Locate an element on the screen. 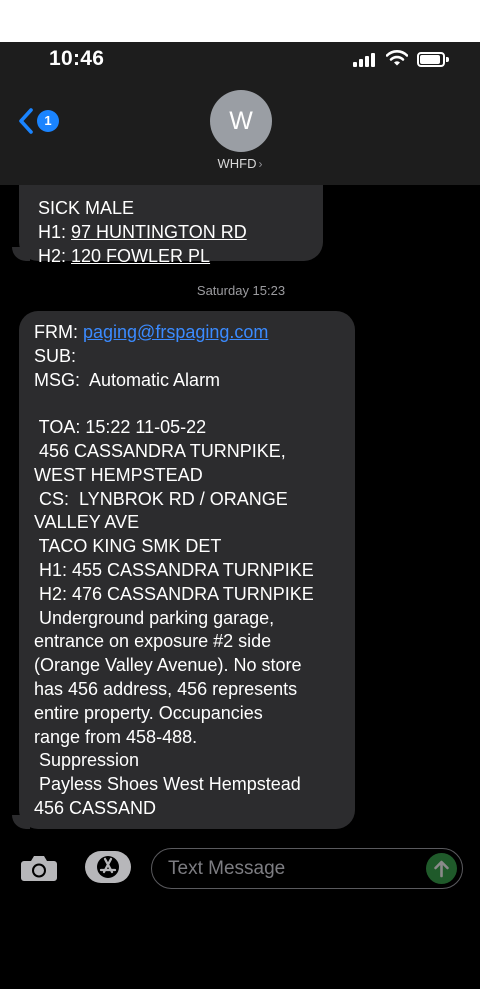 The width and height of the screenshot is (480, 989). battery-icon is located at coordinates (433, 59).